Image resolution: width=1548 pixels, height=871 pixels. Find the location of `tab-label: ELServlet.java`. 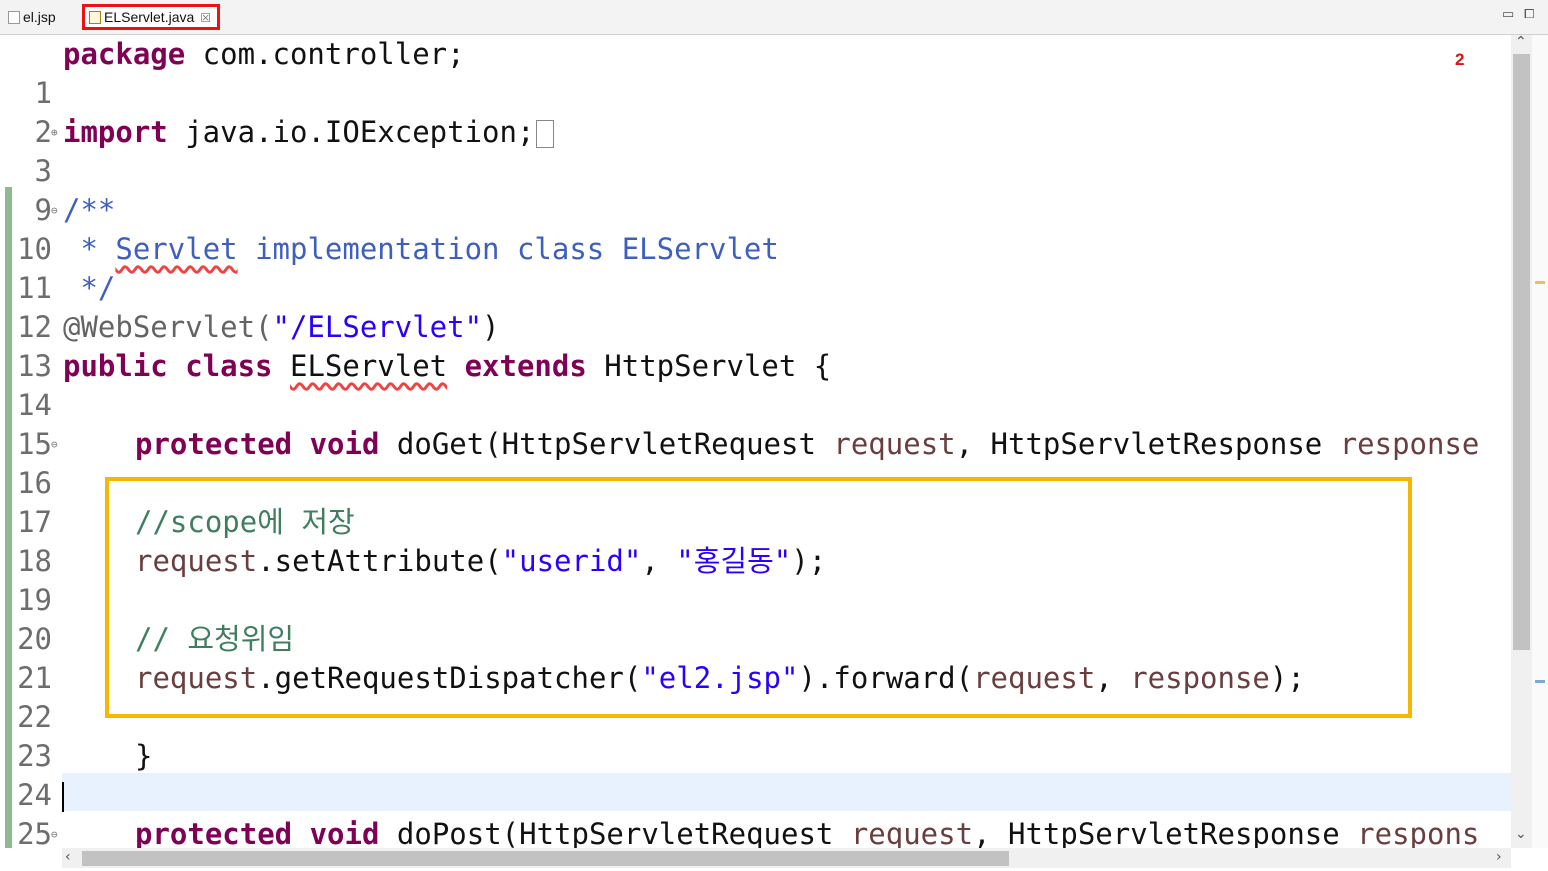

tab-label: ELServlet.java is located at coordinates (149, 17).